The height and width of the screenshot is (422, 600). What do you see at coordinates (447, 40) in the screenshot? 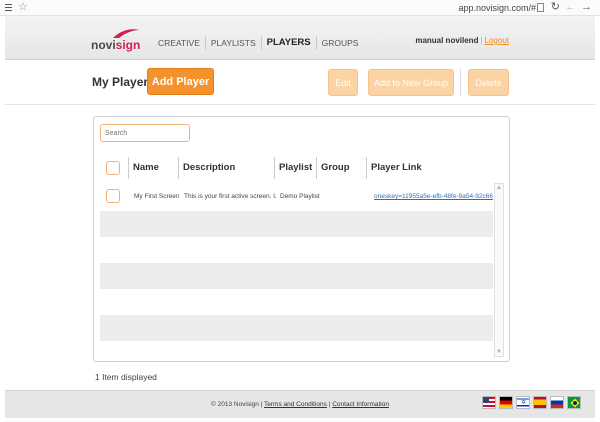
I see `username: manual novilend` at bounding box center [447, 40].